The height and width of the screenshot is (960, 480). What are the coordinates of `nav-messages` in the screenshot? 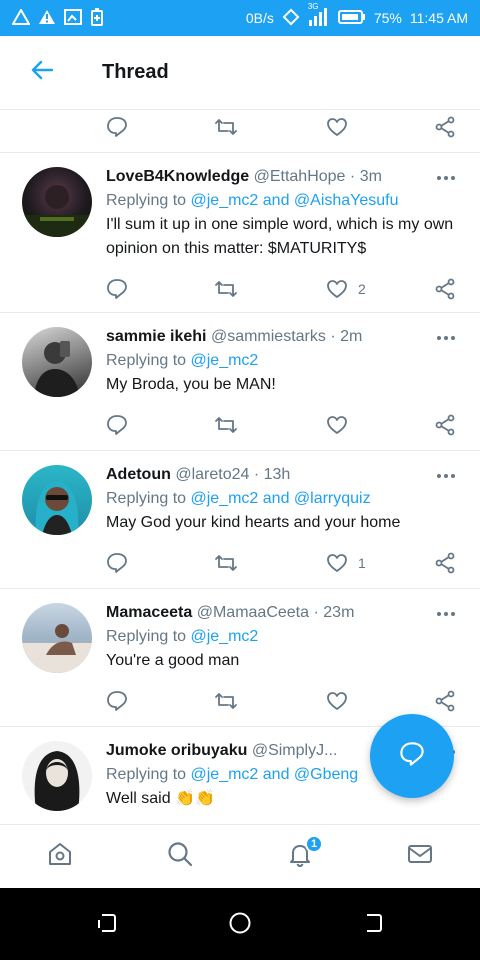 It's located at (420, 856).